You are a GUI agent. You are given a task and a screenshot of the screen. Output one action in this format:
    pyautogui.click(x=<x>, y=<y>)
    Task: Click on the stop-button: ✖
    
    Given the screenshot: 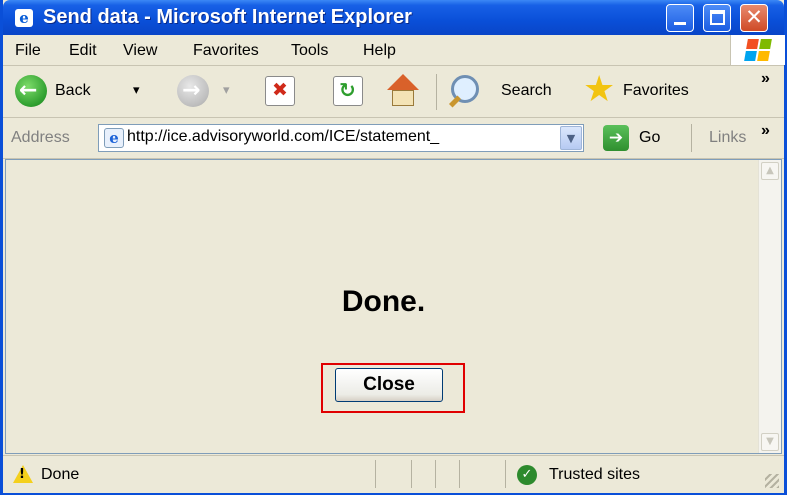 What is the action you would take?
    pyautogui.click(x=280, y=91)
    